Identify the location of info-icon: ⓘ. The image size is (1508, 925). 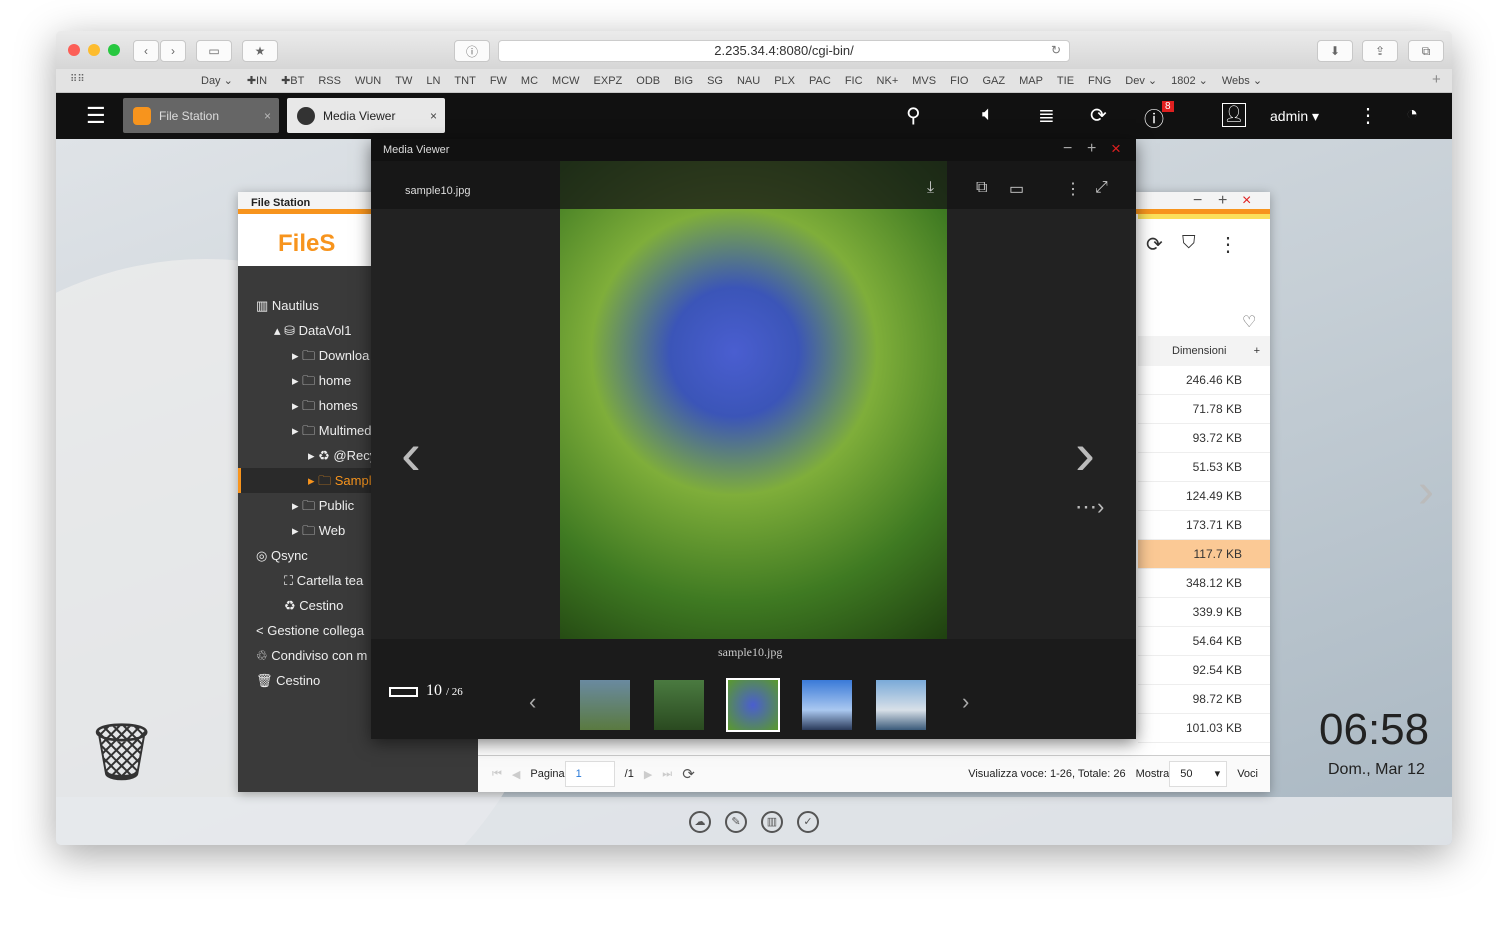
(472, 51).